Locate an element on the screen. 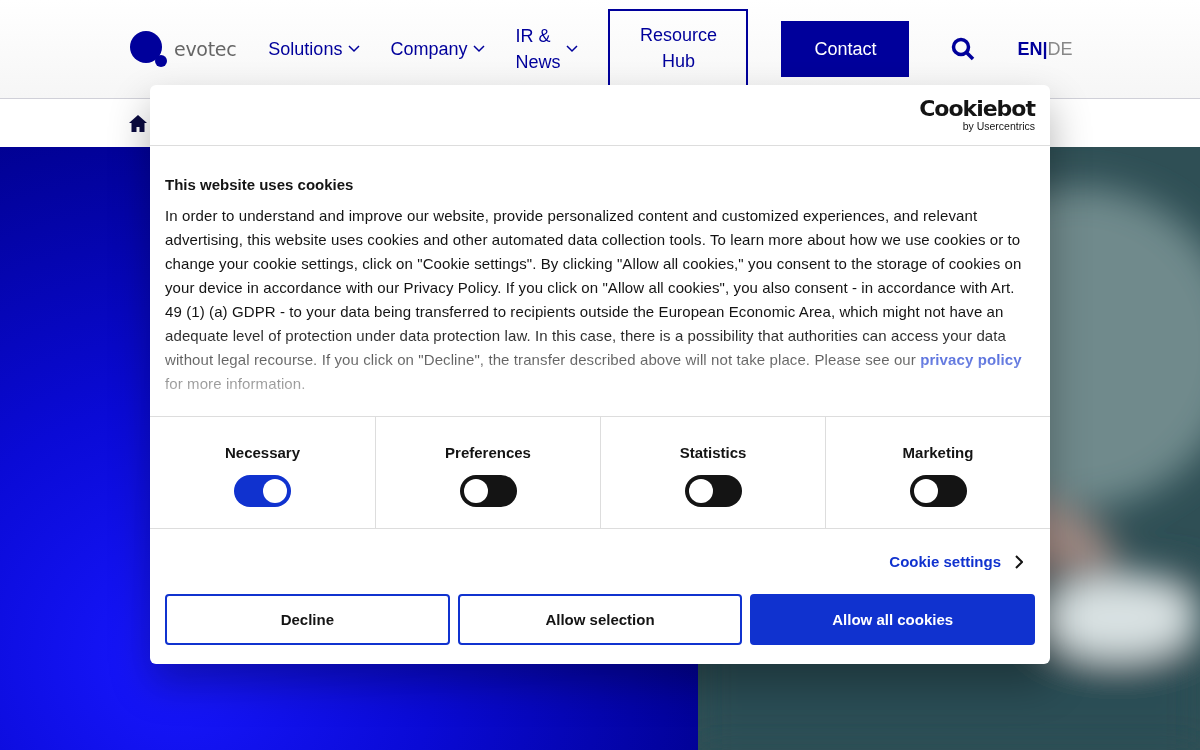 Image resolution: width=1200 pixels, height=750 pixels. consent-button: Decline is located at coordinates (307, 619).